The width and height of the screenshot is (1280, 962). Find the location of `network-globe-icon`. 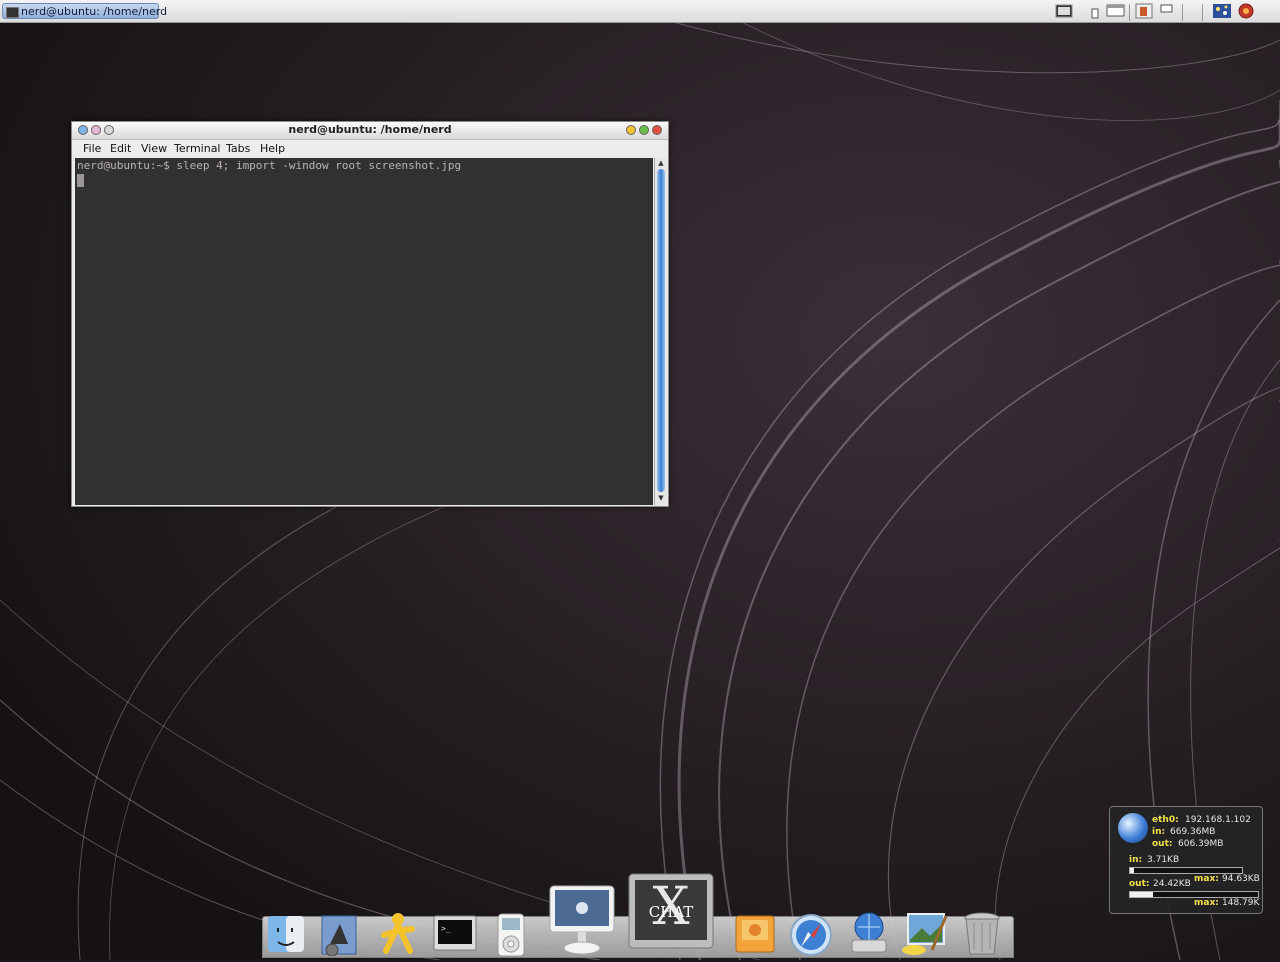

network-globe-icon is located at coordinates (1133, 828).